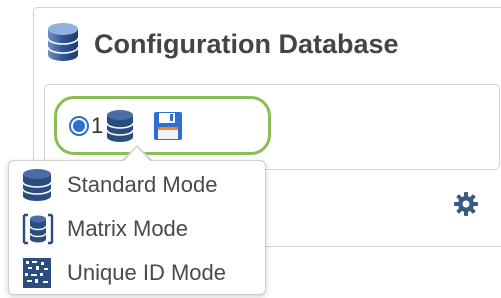 Image resolution: width=501 pixels, height=298 pixels. What do you see at coordinates (146, 272) in the screenshot?
I see `menu-item-label: Unique ID Mode` at bounding box center [146, 272].